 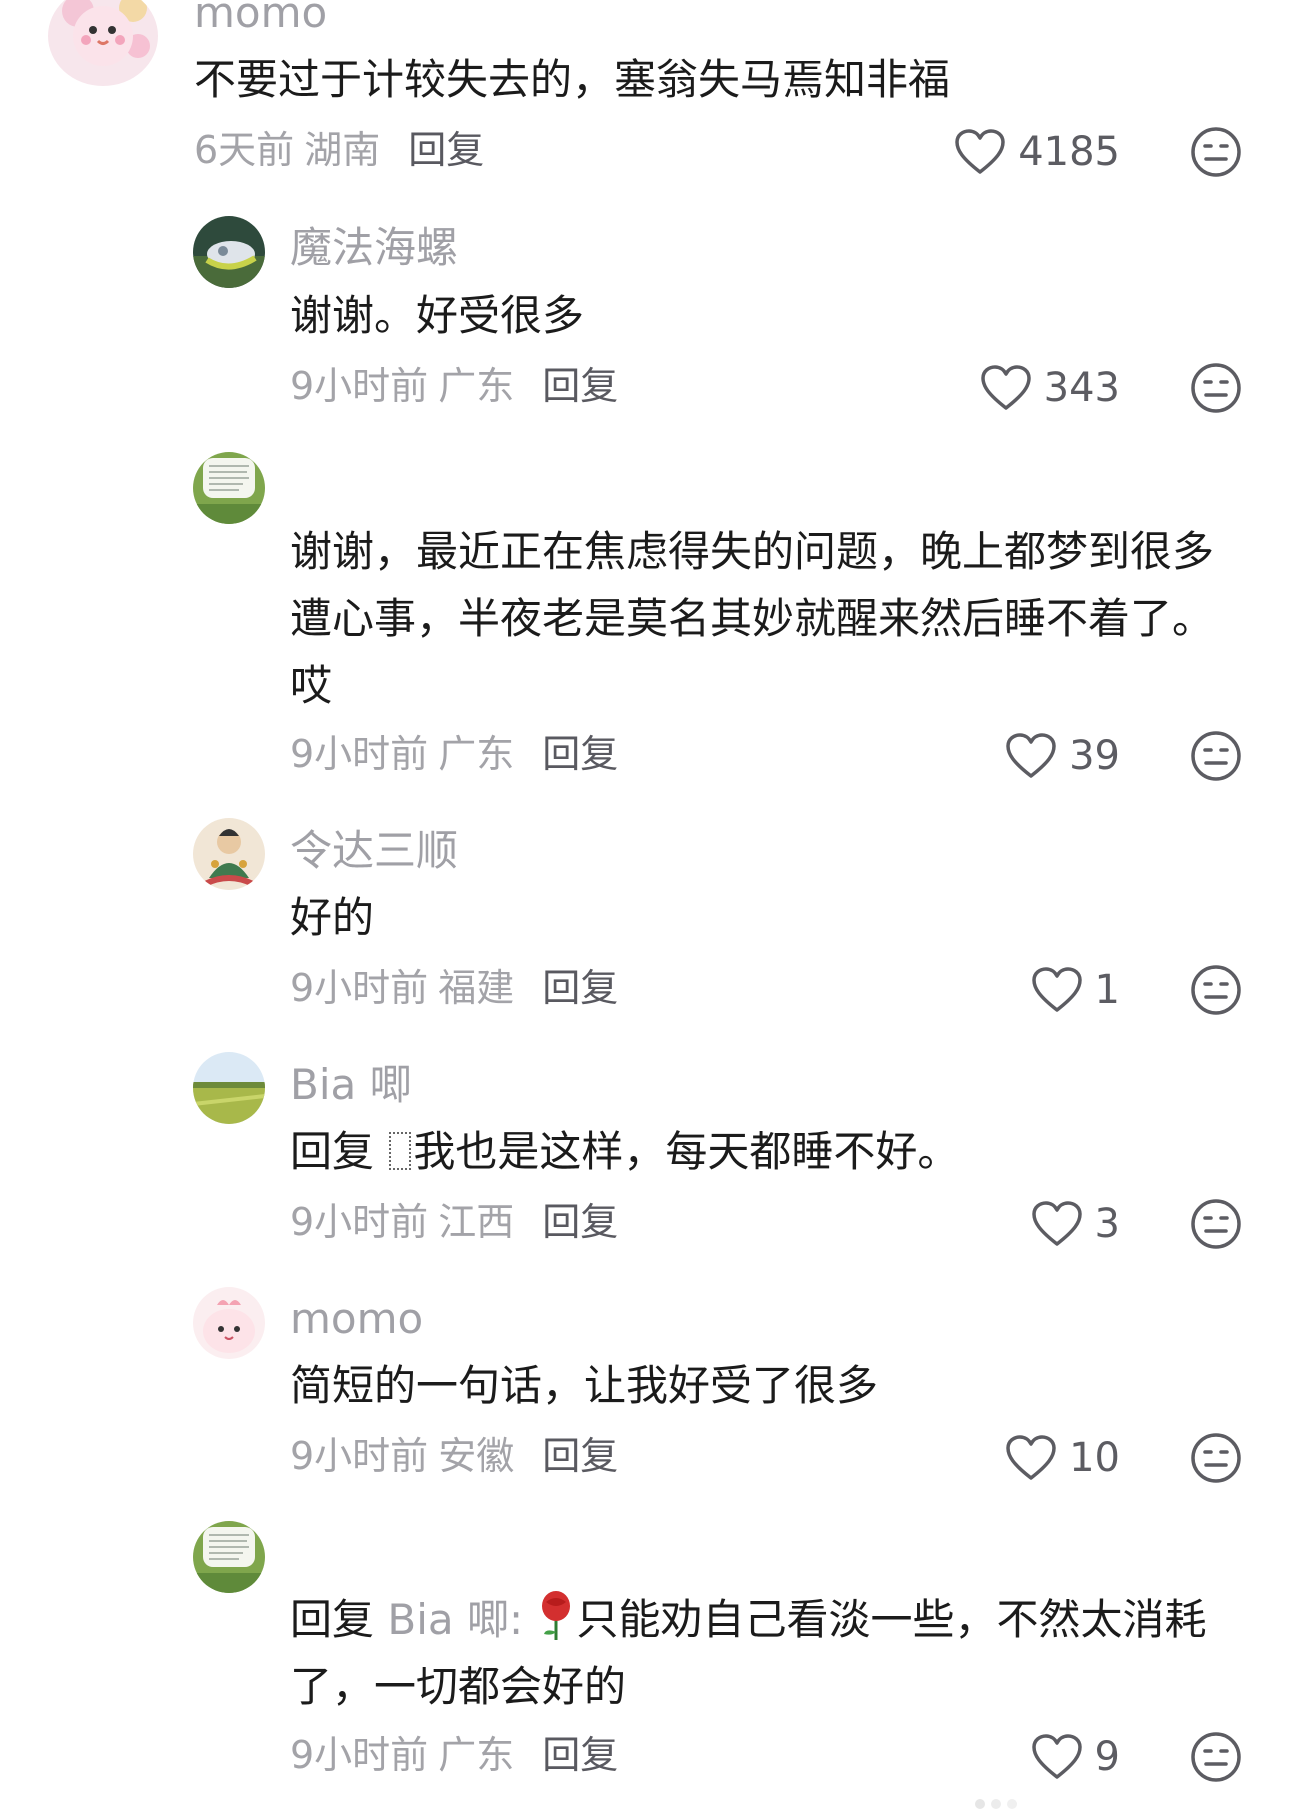 I want to click on comment-meta: 9小时前 福建 回复, so click(x=454, y=988).